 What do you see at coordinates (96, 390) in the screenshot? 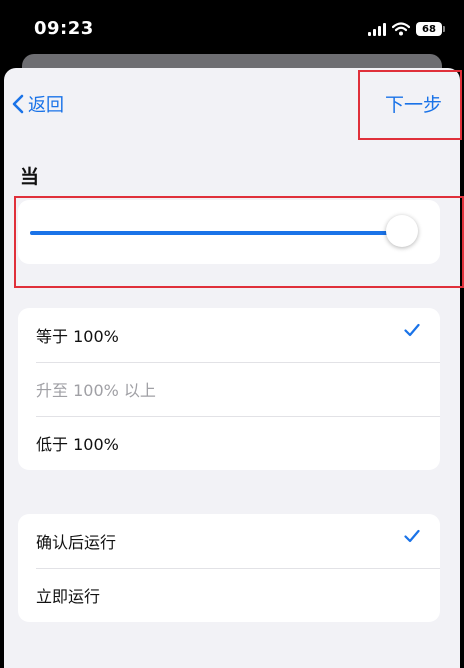
I see `option-label: 升至 100% 以上` at bounding box center [96, 390].